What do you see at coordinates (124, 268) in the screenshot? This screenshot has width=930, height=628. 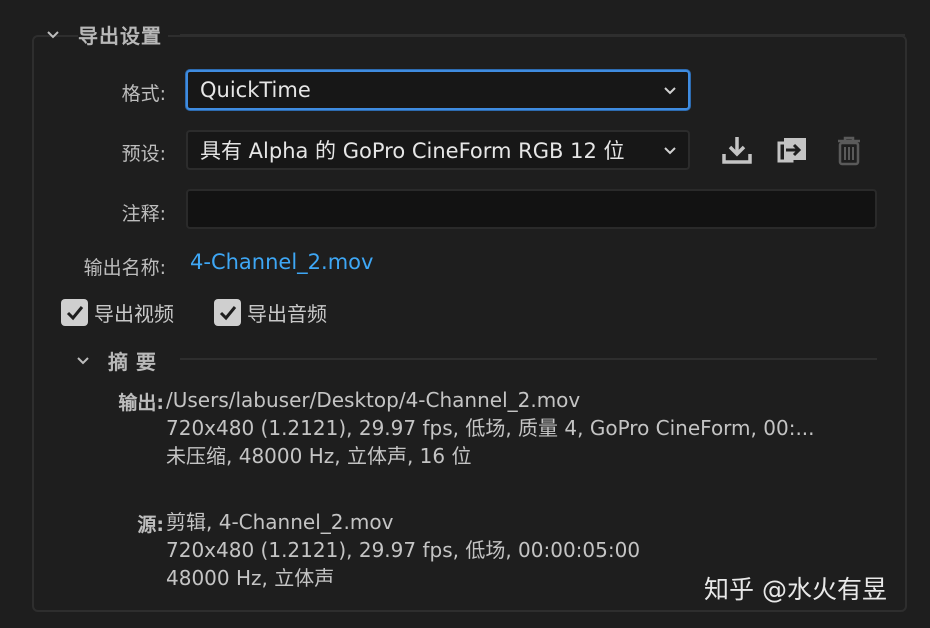 I see `output-name-label: 输出名称:` at bounding box center [124, 268].